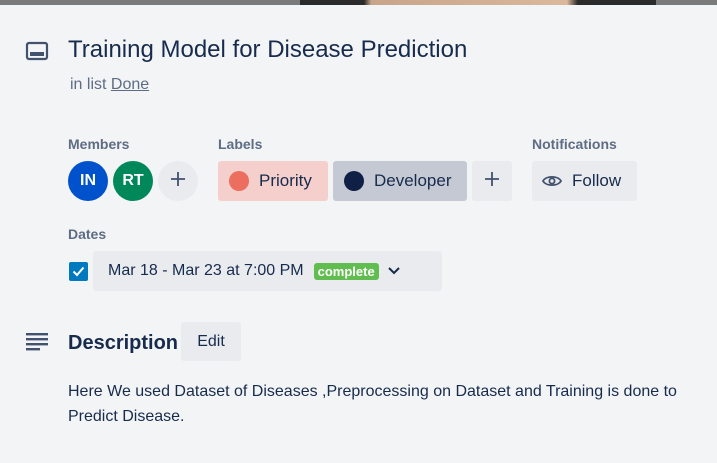 Image resolution: width=717 pixels, height=463 pixels. I want to click on due-date-button: Mar 18 - Mar 23 at 7:00 PM complete, so click(267, 271).